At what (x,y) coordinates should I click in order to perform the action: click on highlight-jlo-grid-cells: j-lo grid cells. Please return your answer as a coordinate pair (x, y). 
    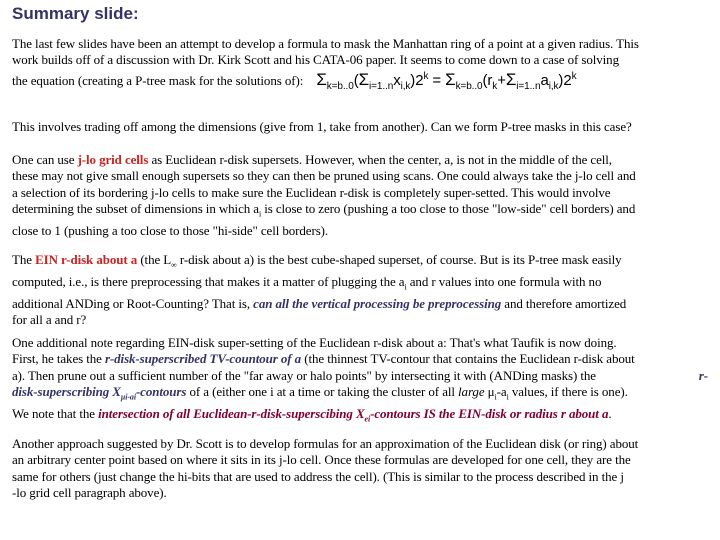
    Looking at the image, I should click on (113, 159).